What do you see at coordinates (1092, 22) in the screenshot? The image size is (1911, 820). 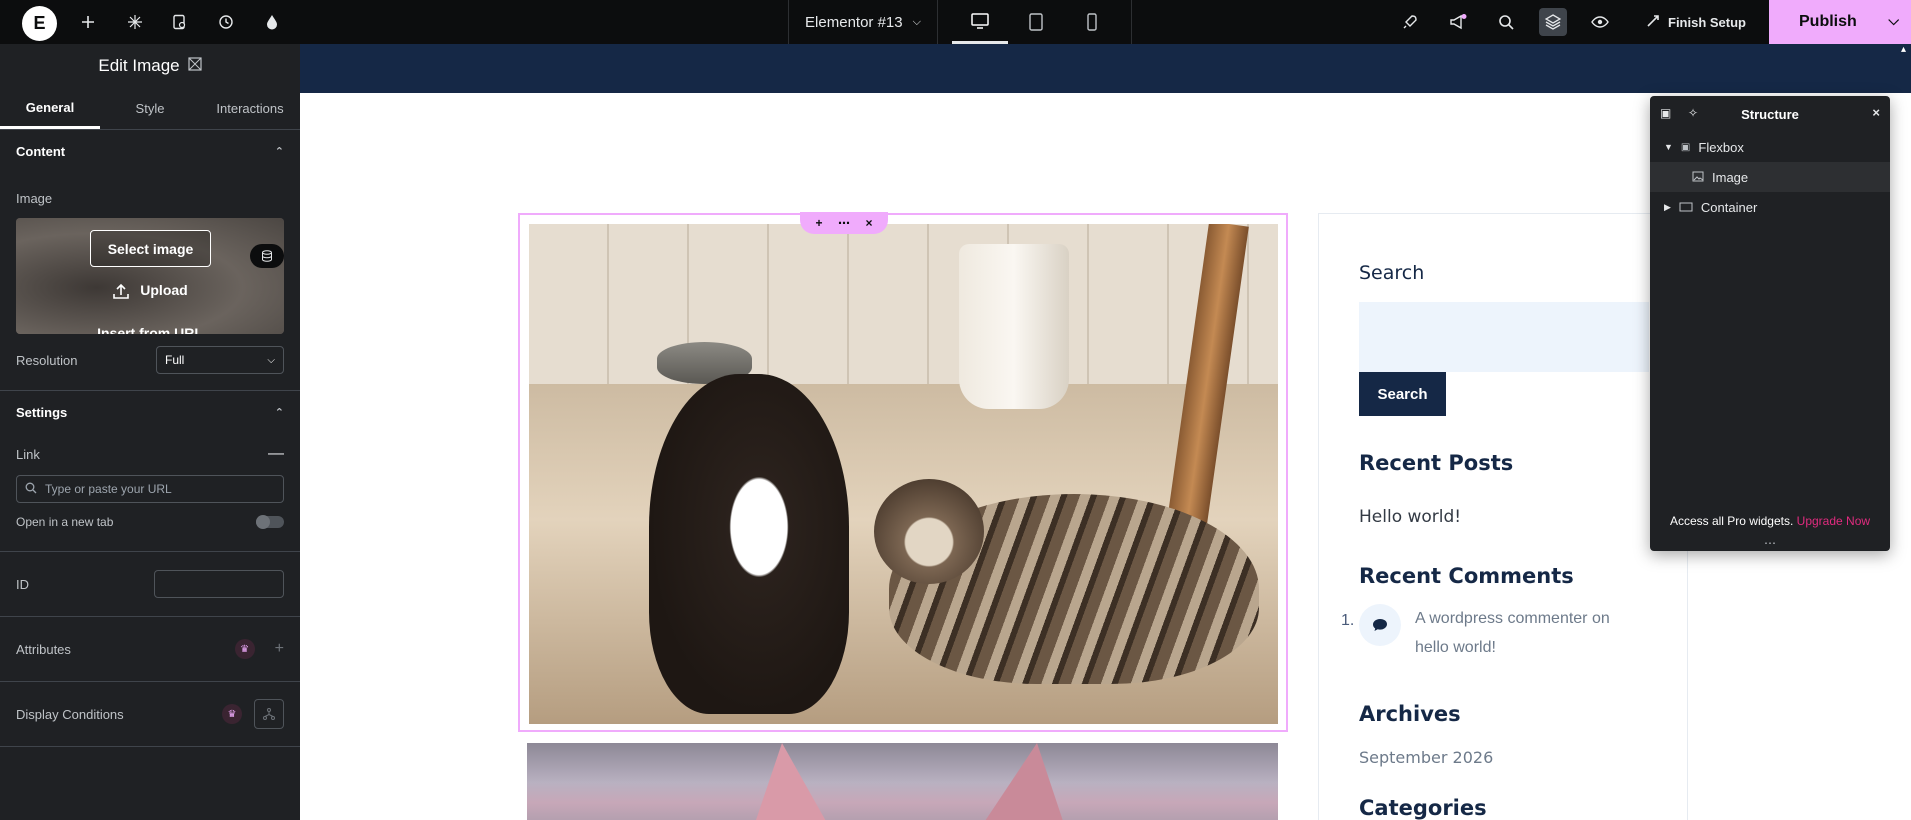 I see `mobile-view-icon` at bounding box center [1092, 22].